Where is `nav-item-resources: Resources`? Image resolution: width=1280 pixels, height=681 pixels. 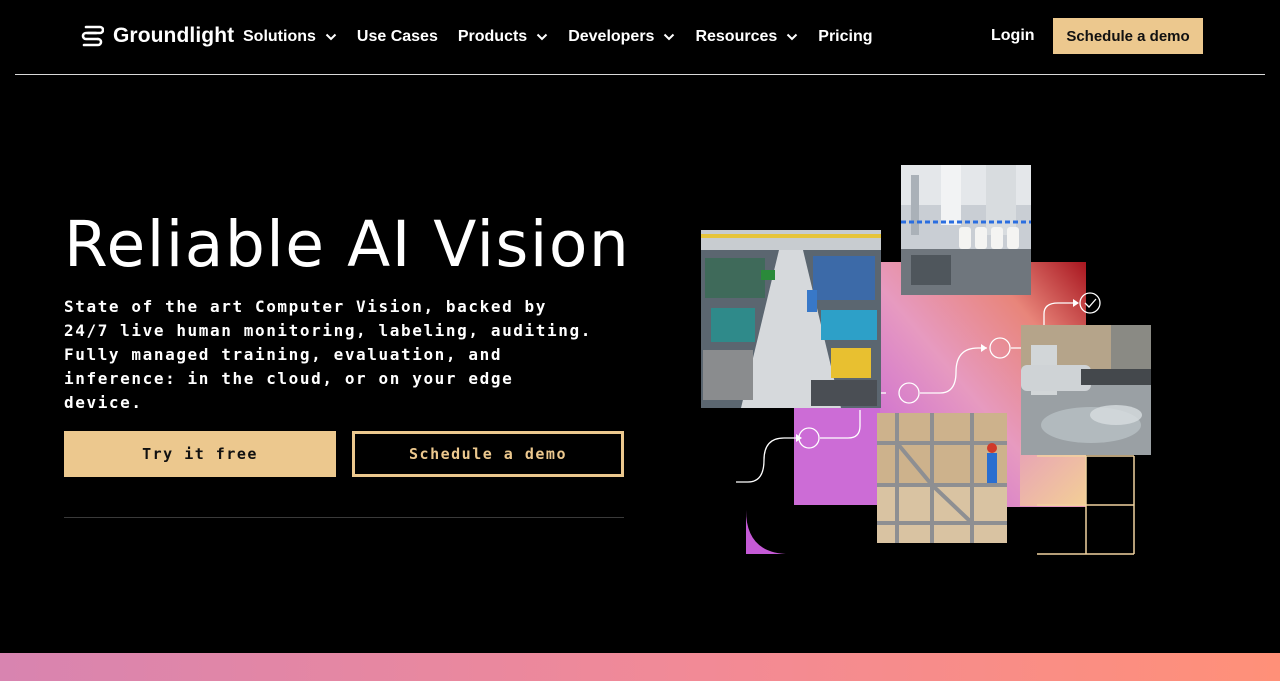
nav-item-resources: Resources is located at coordinates (746, 37).